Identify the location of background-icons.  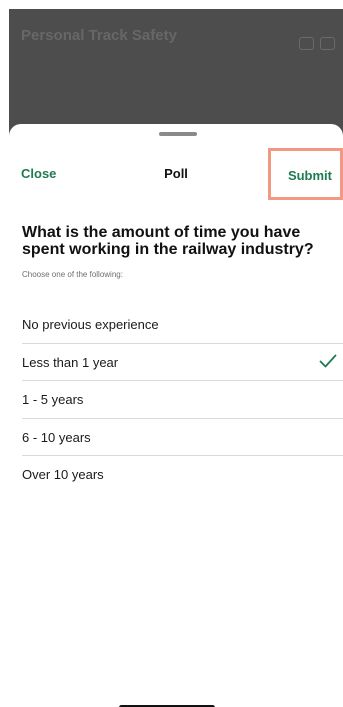
(317, 43).